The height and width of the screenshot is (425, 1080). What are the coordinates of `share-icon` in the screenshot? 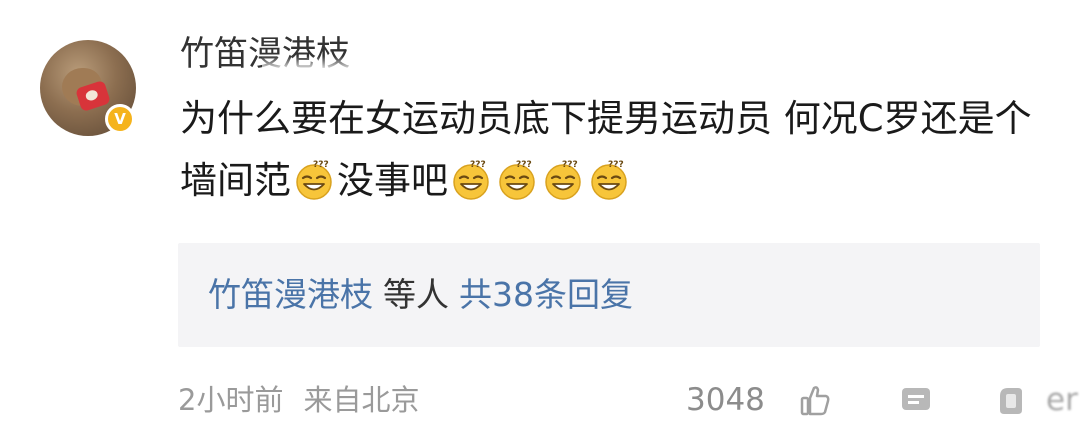 It's located at (1010, 400).